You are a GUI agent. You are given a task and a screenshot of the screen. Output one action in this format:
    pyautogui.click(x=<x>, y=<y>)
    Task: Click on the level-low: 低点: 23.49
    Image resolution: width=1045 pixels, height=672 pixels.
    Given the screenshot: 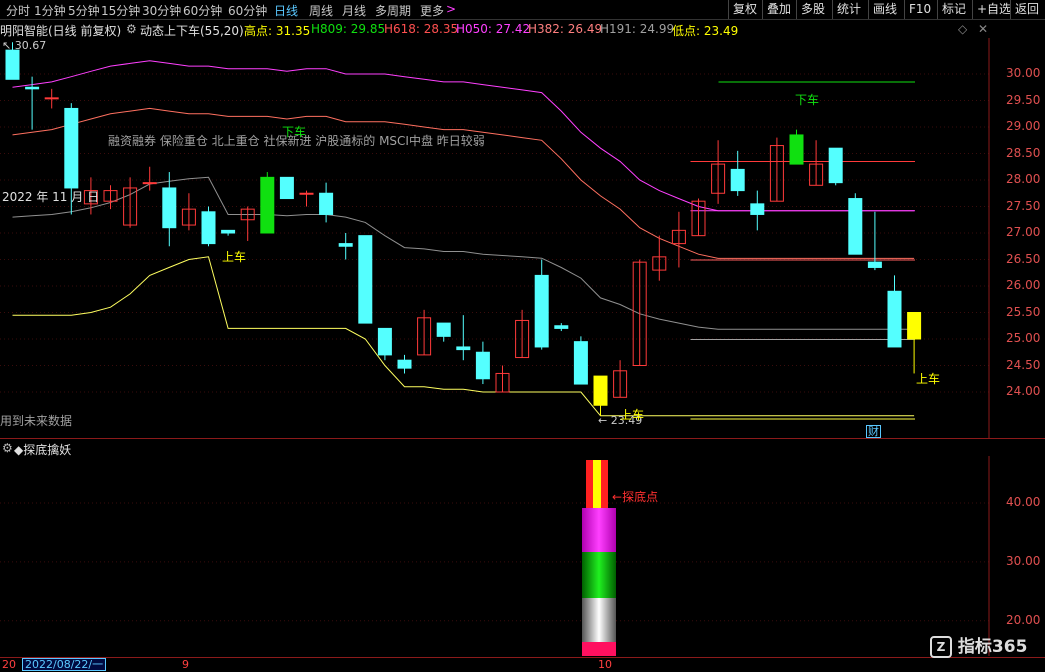 What is the action you would take?
    pyautogui.click(x=705, y=31)
    